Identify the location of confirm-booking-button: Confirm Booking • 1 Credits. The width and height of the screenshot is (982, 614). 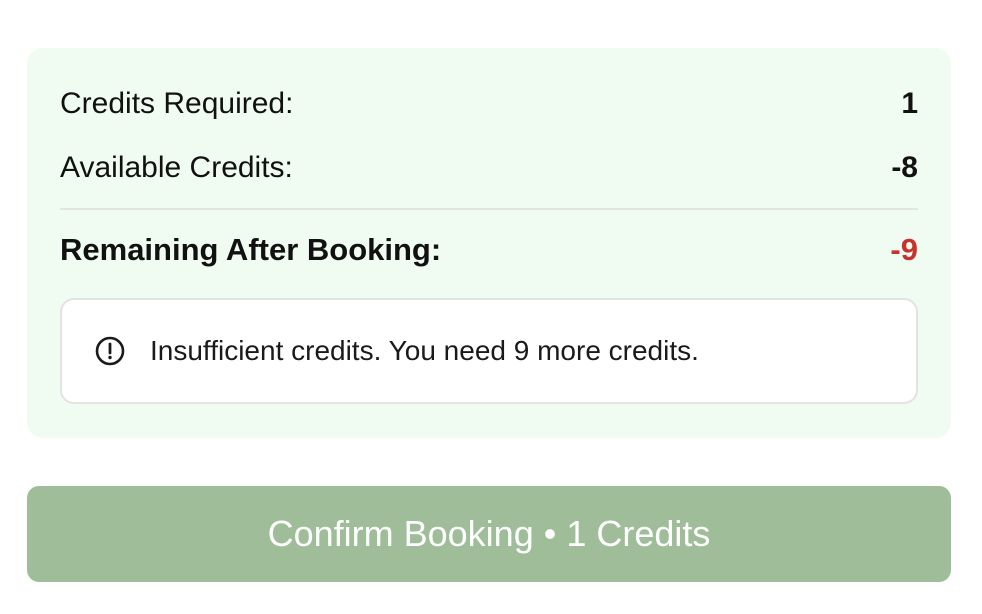
(489, 534).